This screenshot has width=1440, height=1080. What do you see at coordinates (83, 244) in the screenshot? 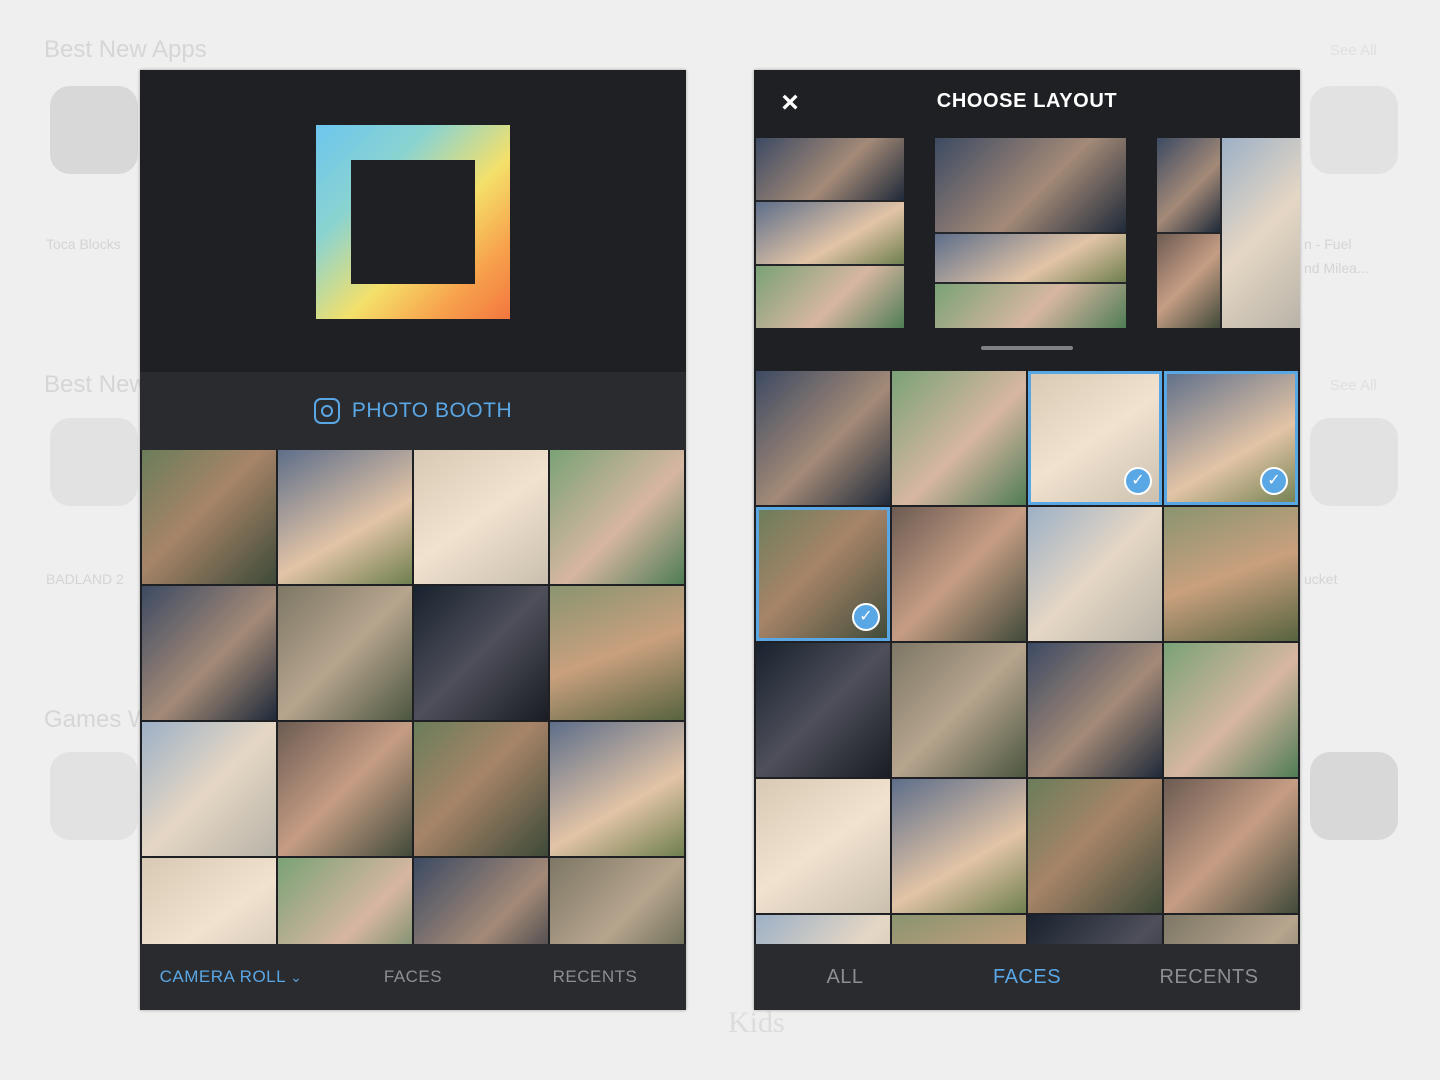
I see `background-caption: Toca Blocks` at bounding box center [83, 244].